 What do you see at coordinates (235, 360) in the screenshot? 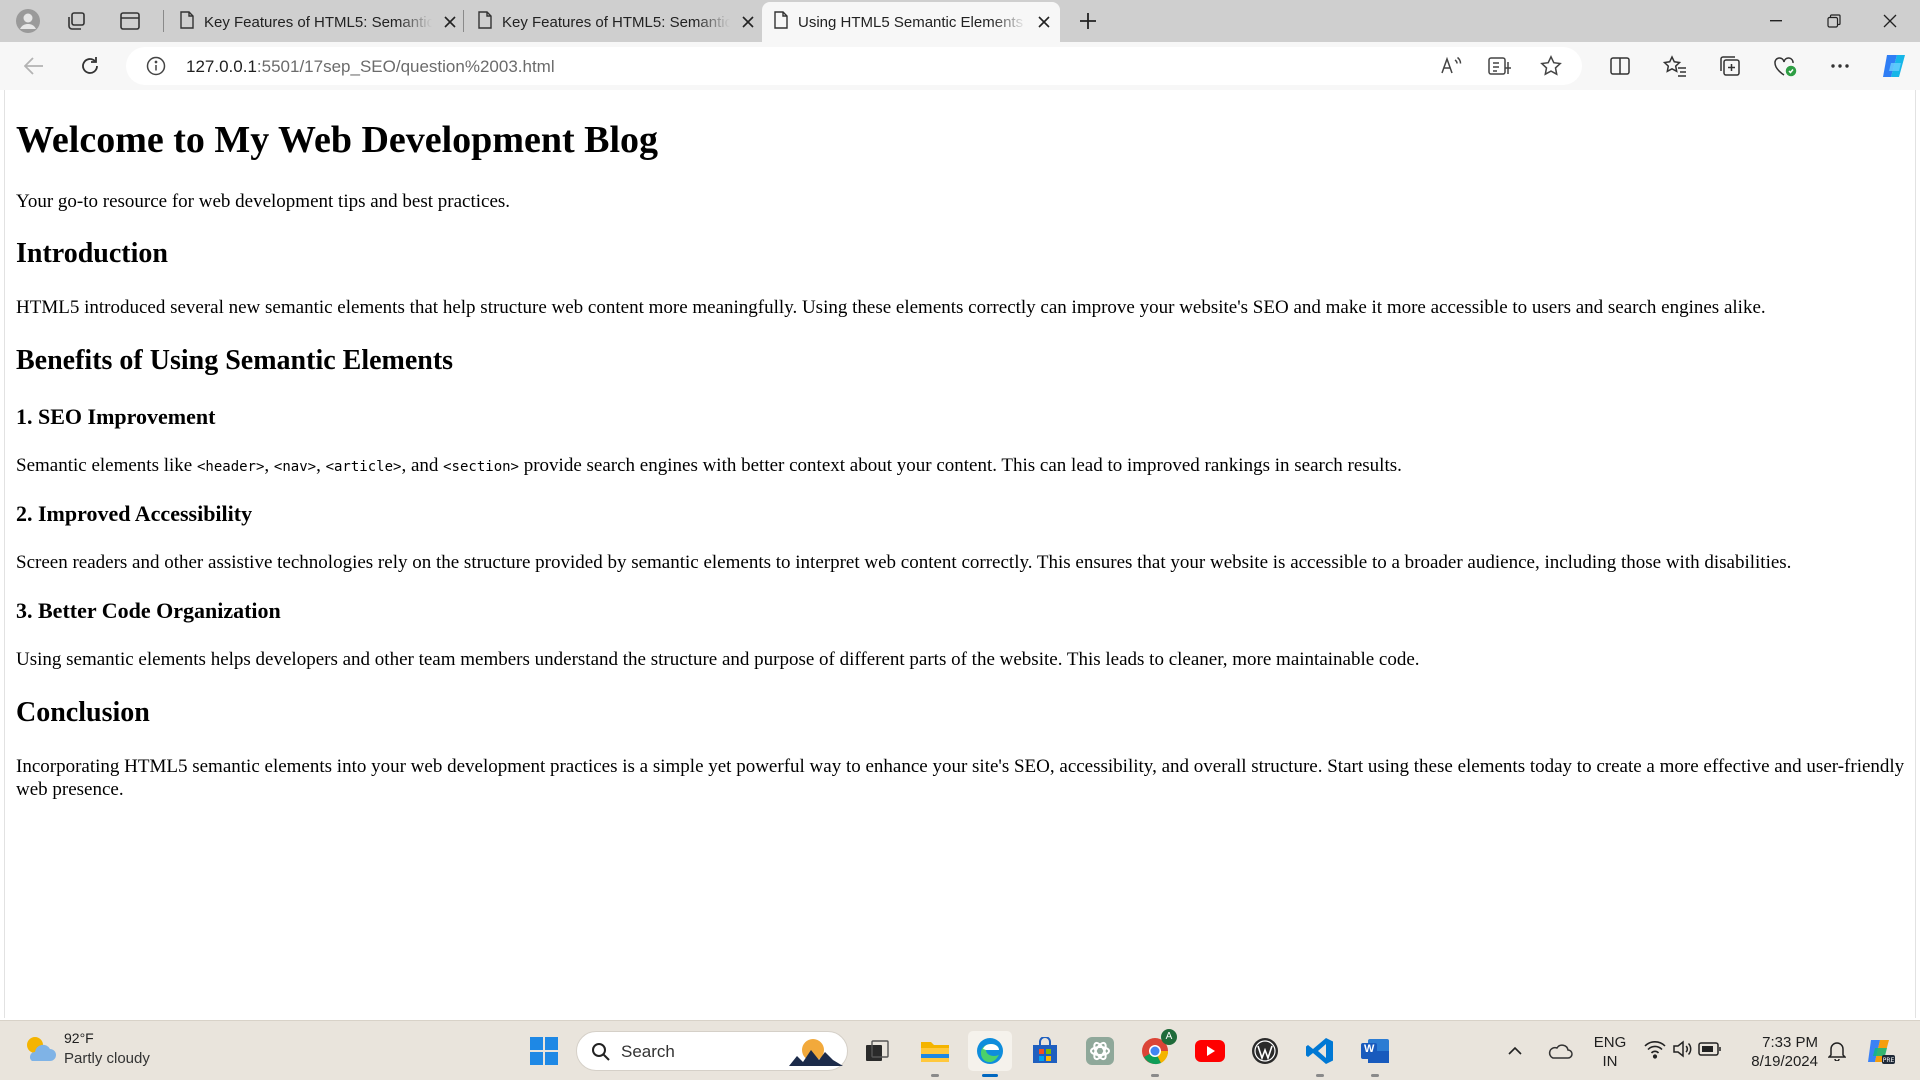
I see `benefits-heading: Benefits of Using Semantic Elements` at bounding box center [235, 360].